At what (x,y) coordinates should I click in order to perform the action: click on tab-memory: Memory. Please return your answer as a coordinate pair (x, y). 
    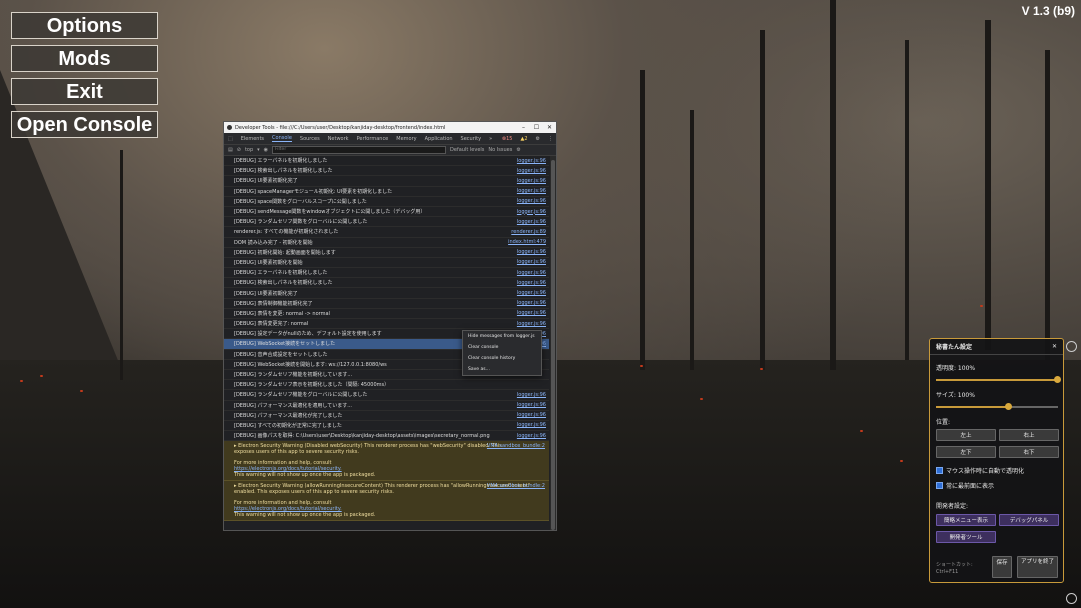
    Looking at the image, I should click on (406, 139).